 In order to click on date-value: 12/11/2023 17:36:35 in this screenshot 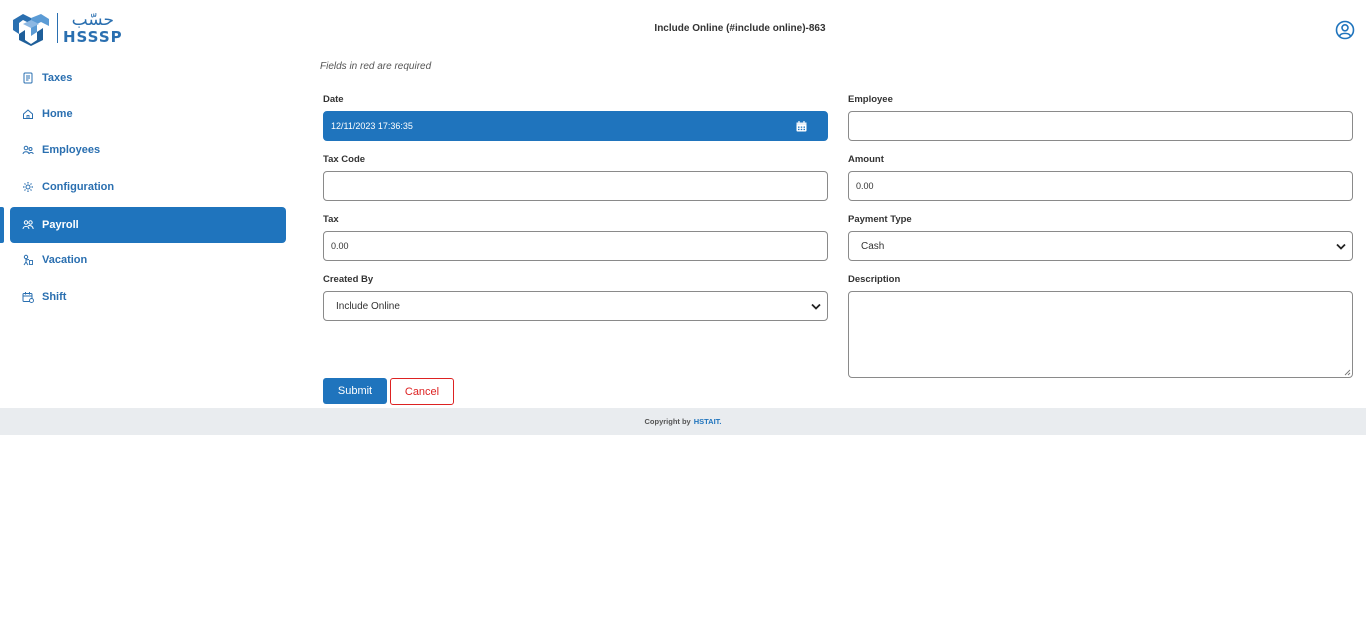, I will do `click(372, 126)`.